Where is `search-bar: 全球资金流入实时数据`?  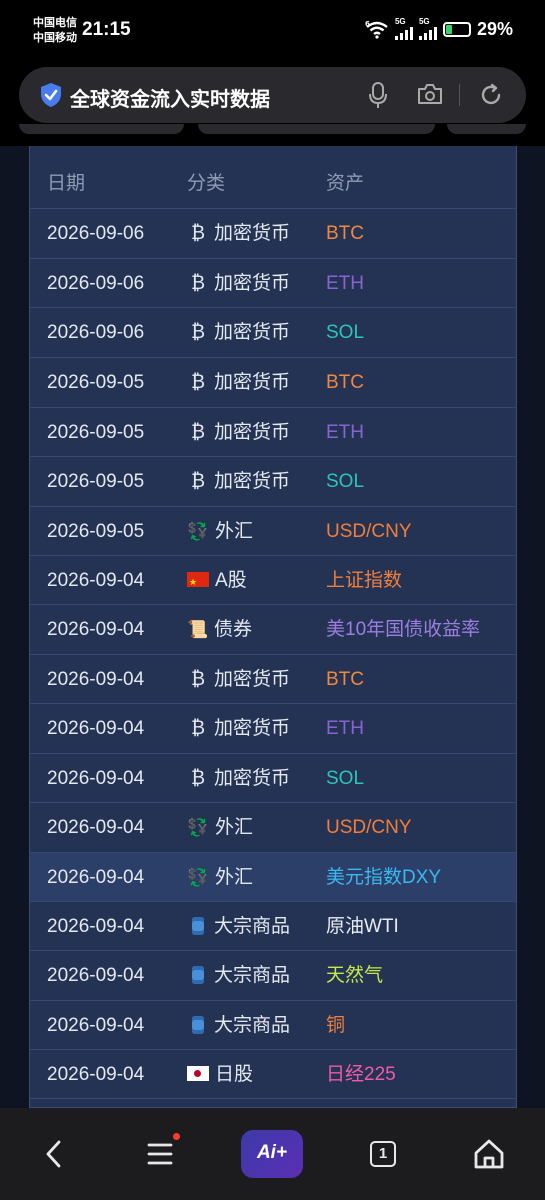 search-bar: 全球资金流入实时数据 is located at coordinates (272, 95).